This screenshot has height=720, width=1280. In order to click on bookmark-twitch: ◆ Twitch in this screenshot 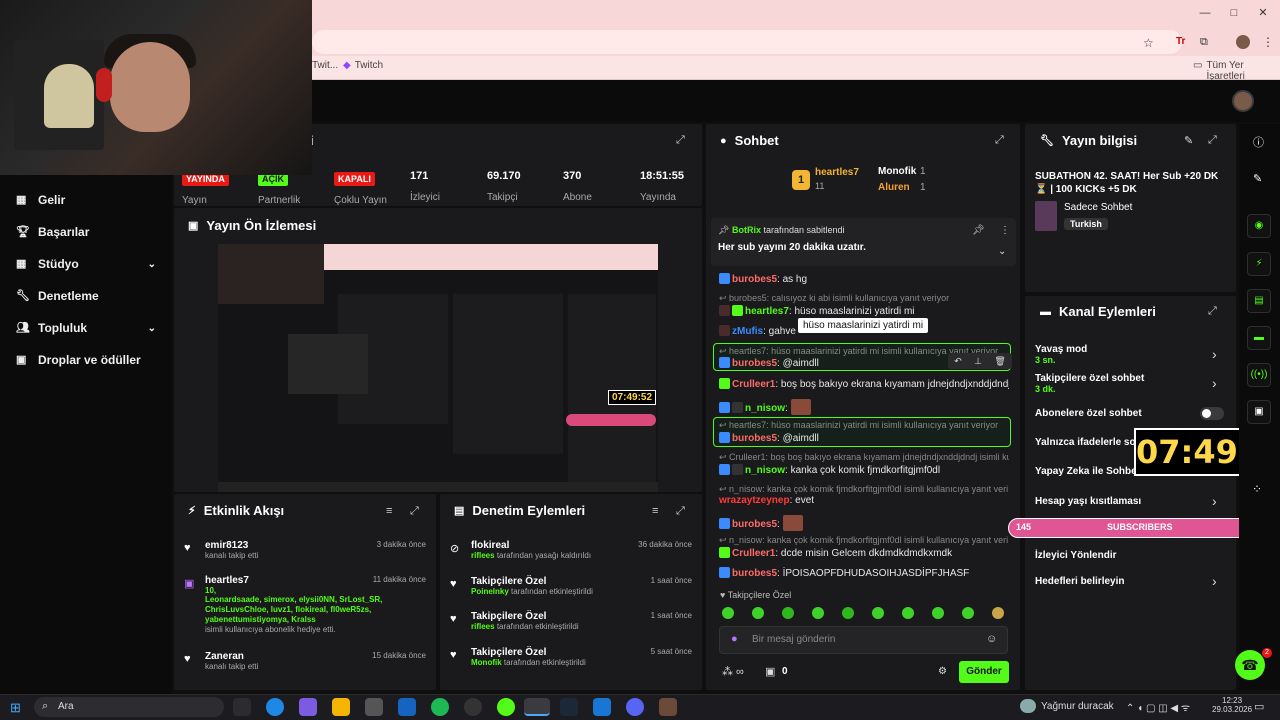, I will do `click(363, 65)`.